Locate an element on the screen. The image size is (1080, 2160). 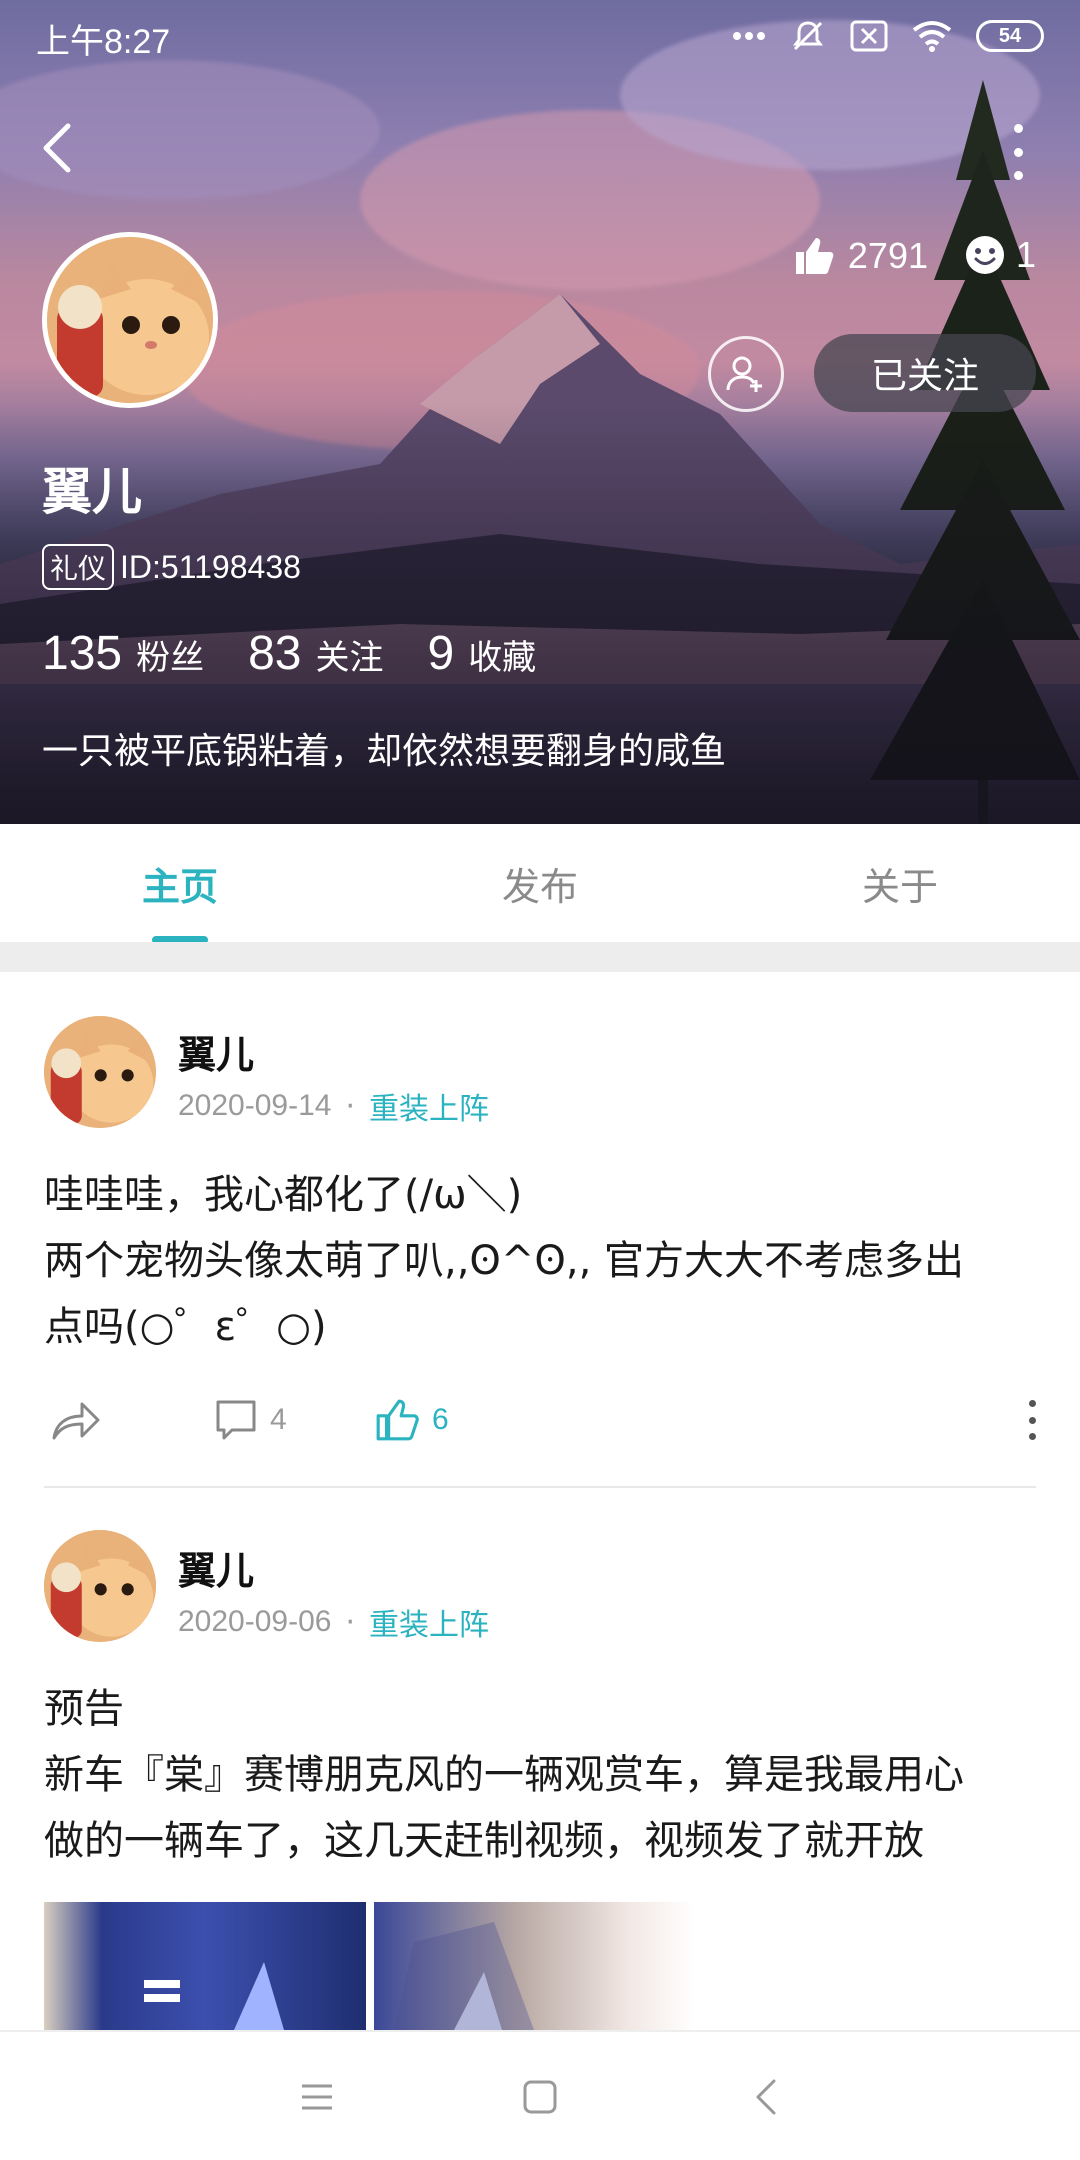
avatar is located at coordinates (130, 320).